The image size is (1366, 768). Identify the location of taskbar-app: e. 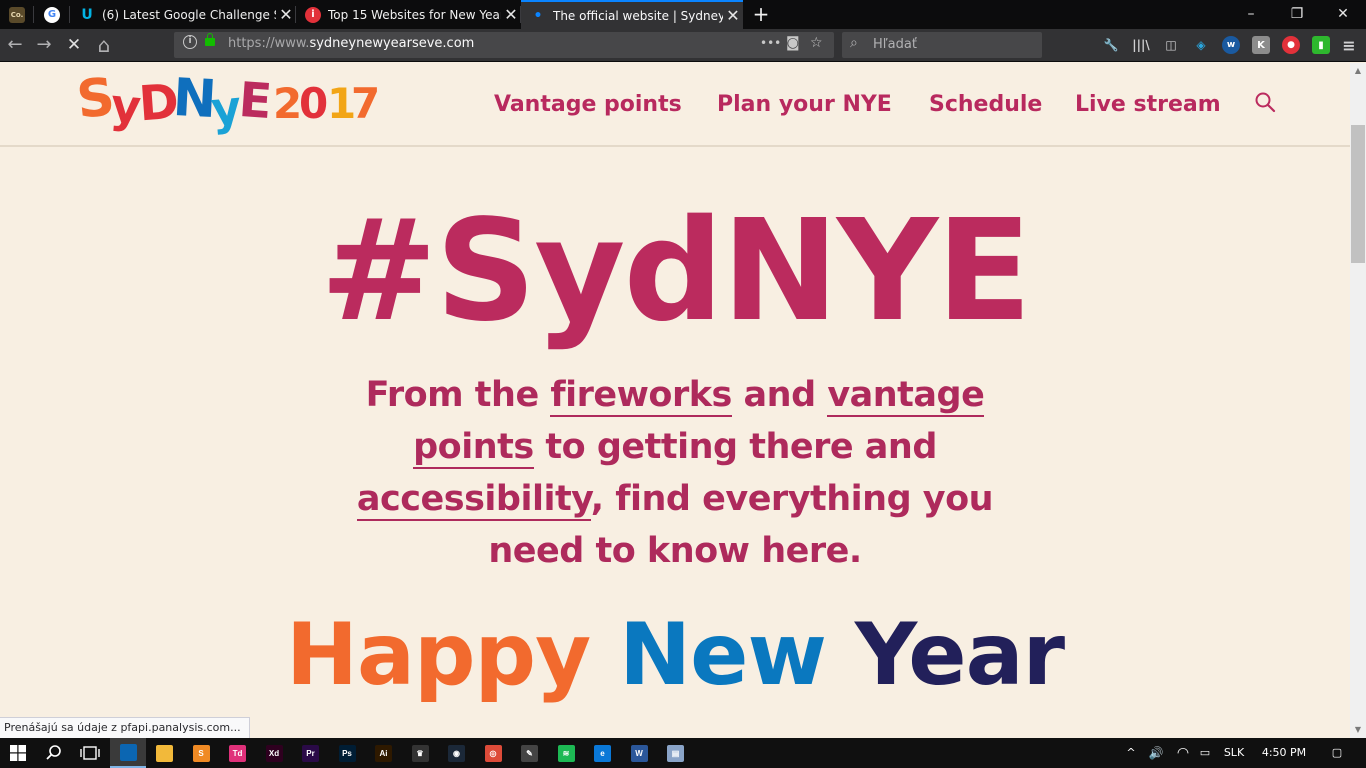
(603, 753).